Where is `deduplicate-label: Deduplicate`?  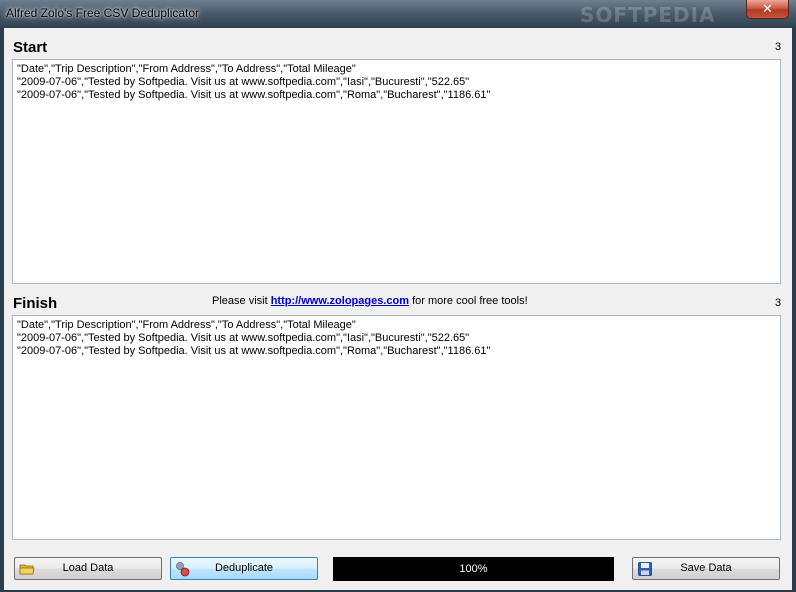
deduplicate-label: Deduplicate is located at coordinates (244, 568).